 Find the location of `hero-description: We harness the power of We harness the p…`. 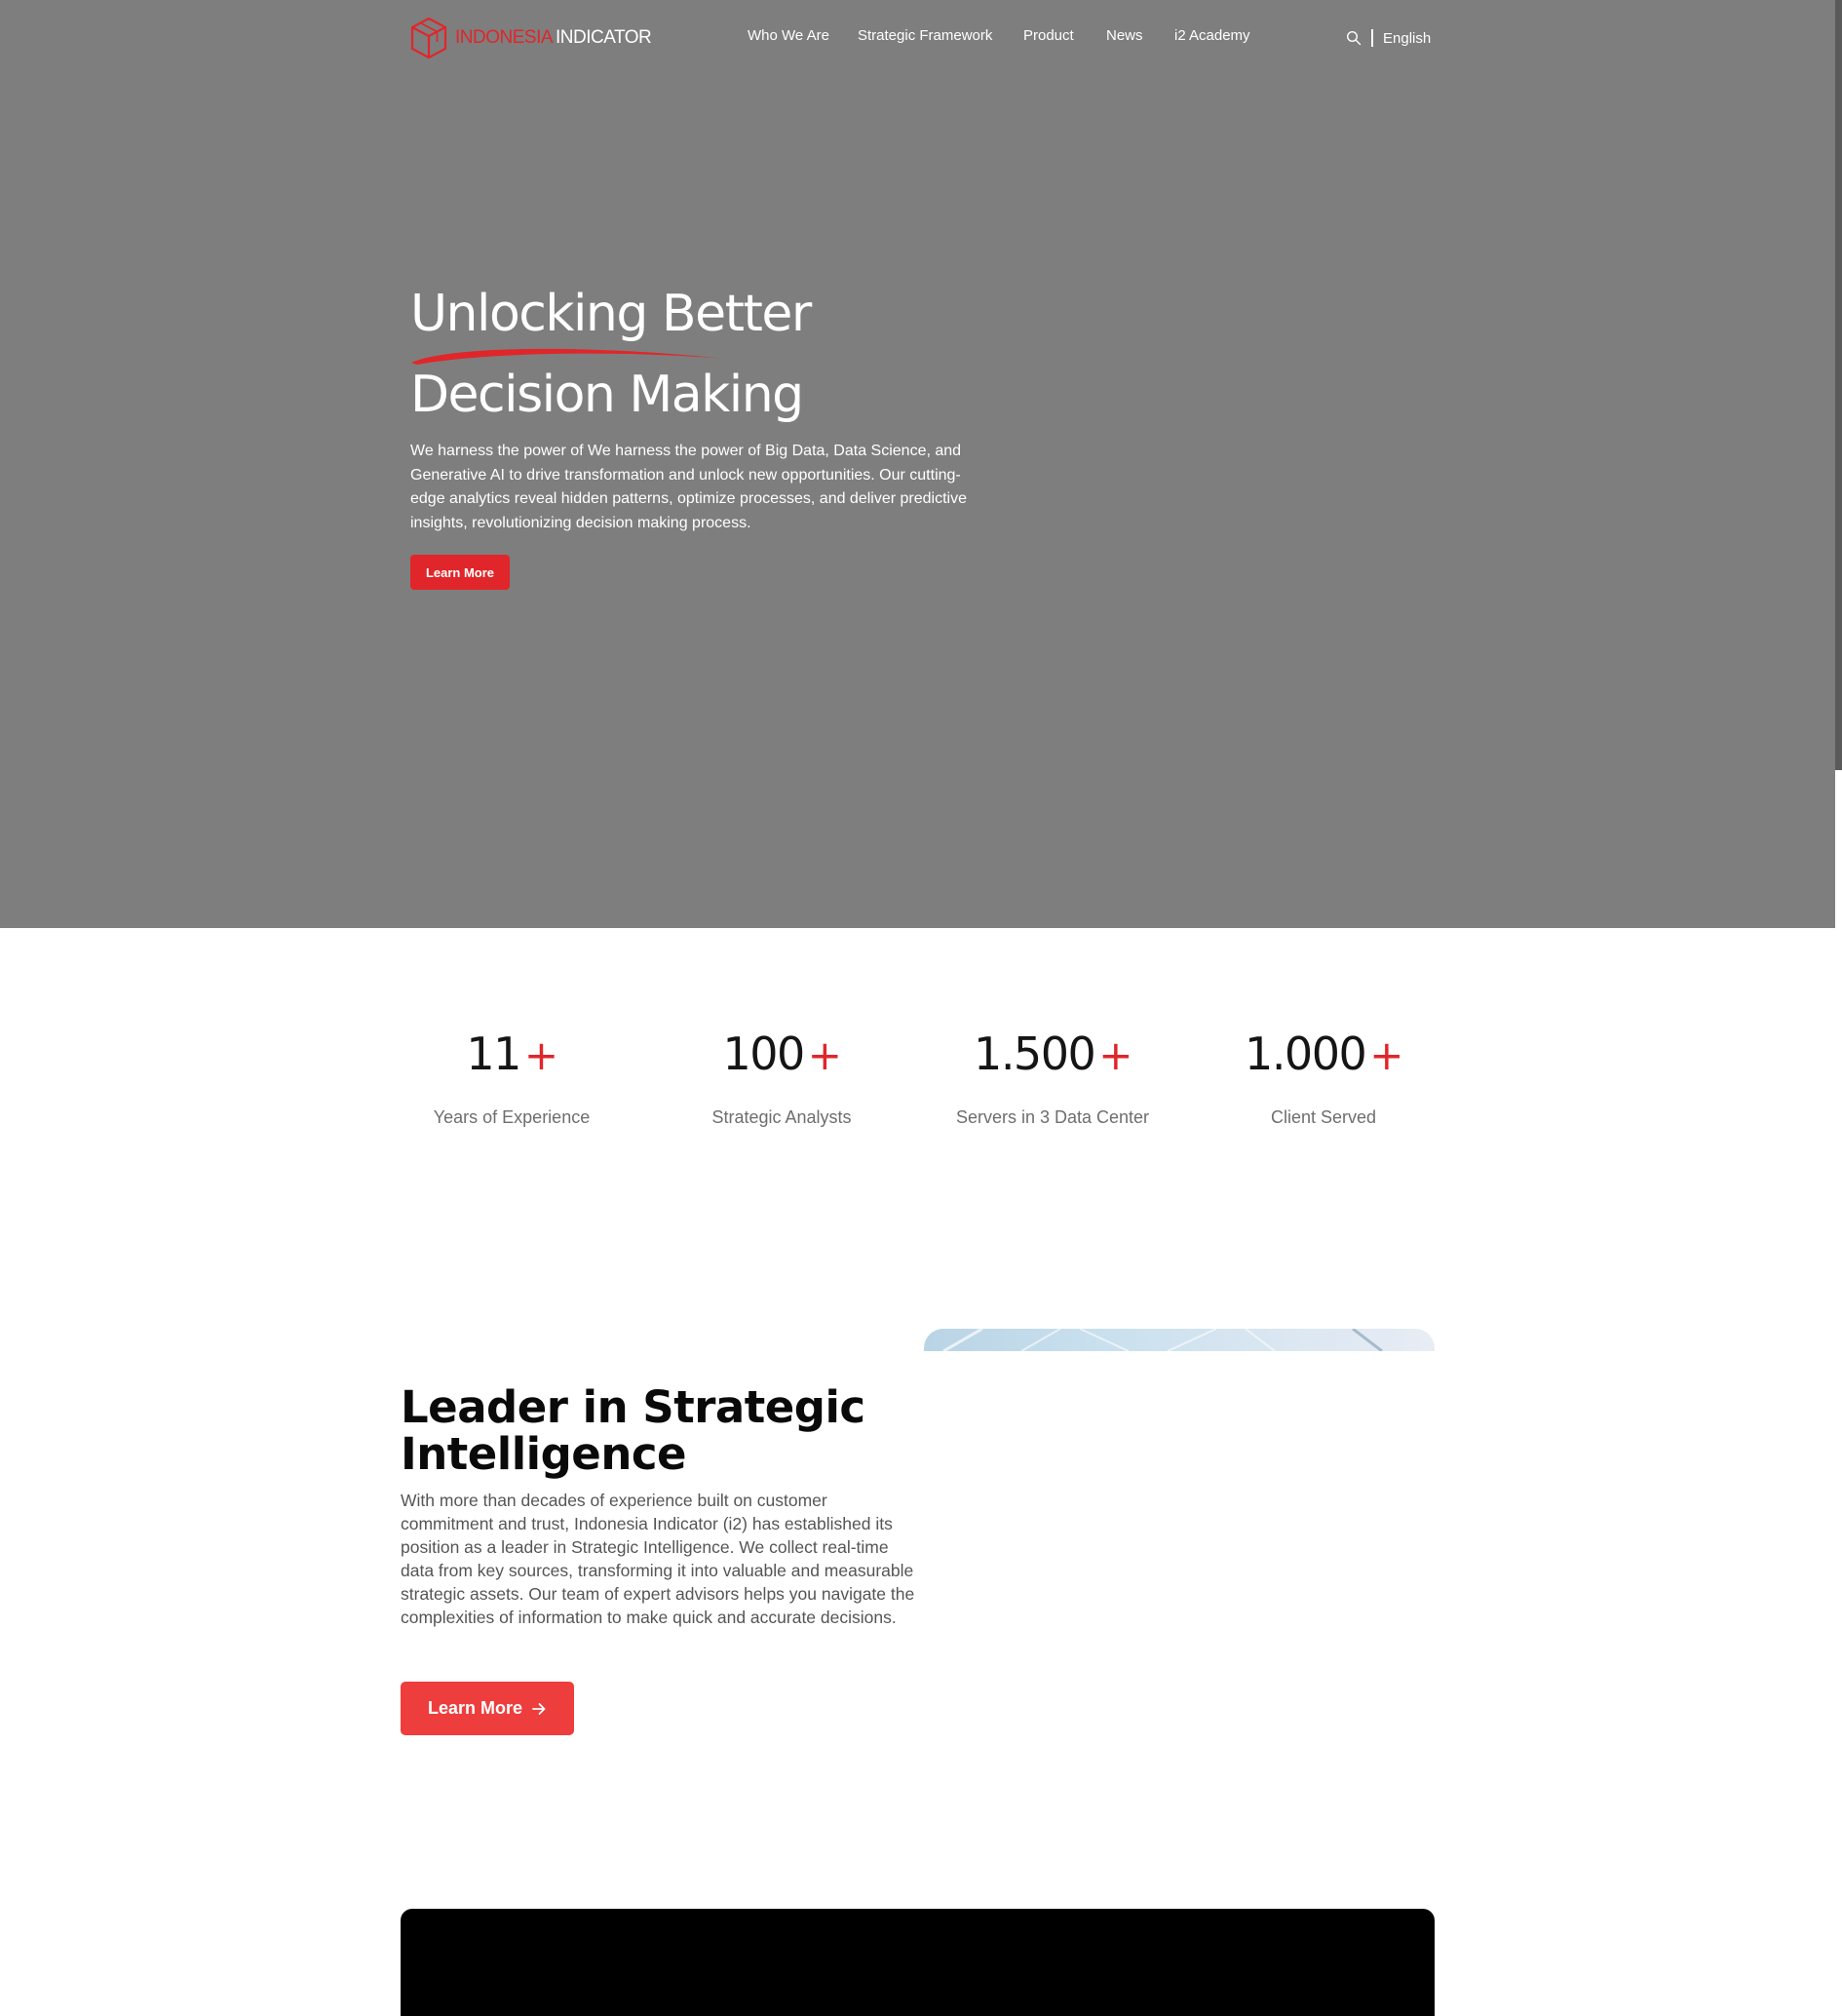

hero-description: We harness the power of We harness the p… is located at coordinates (688, 487).